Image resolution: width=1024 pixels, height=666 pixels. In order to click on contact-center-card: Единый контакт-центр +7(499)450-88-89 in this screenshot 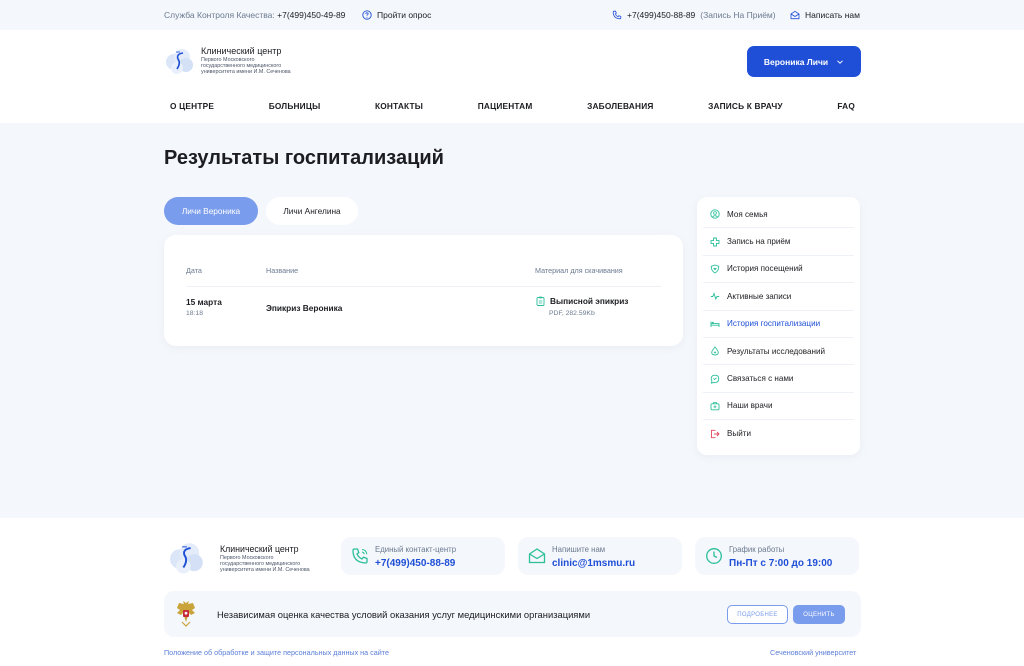, I will do `click(423, 556)`.